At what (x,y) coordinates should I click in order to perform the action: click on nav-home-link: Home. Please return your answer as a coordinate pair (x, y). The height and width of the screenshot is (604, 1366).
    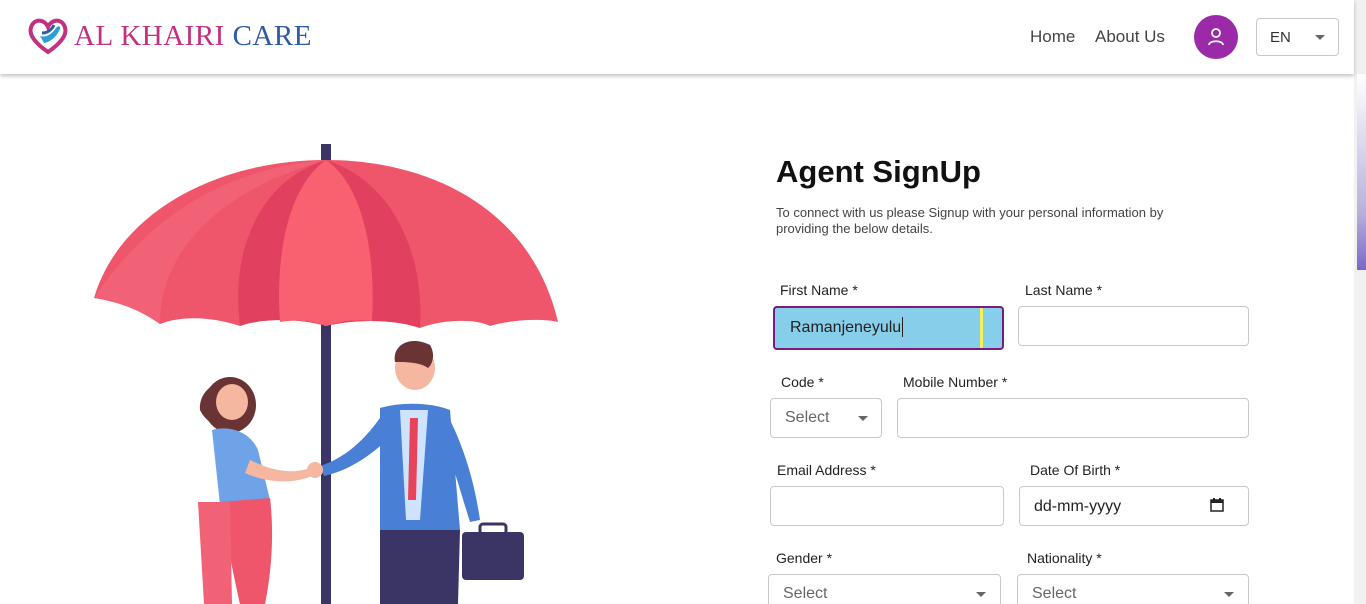
    Looking at the image, I should click on (1052, 37).